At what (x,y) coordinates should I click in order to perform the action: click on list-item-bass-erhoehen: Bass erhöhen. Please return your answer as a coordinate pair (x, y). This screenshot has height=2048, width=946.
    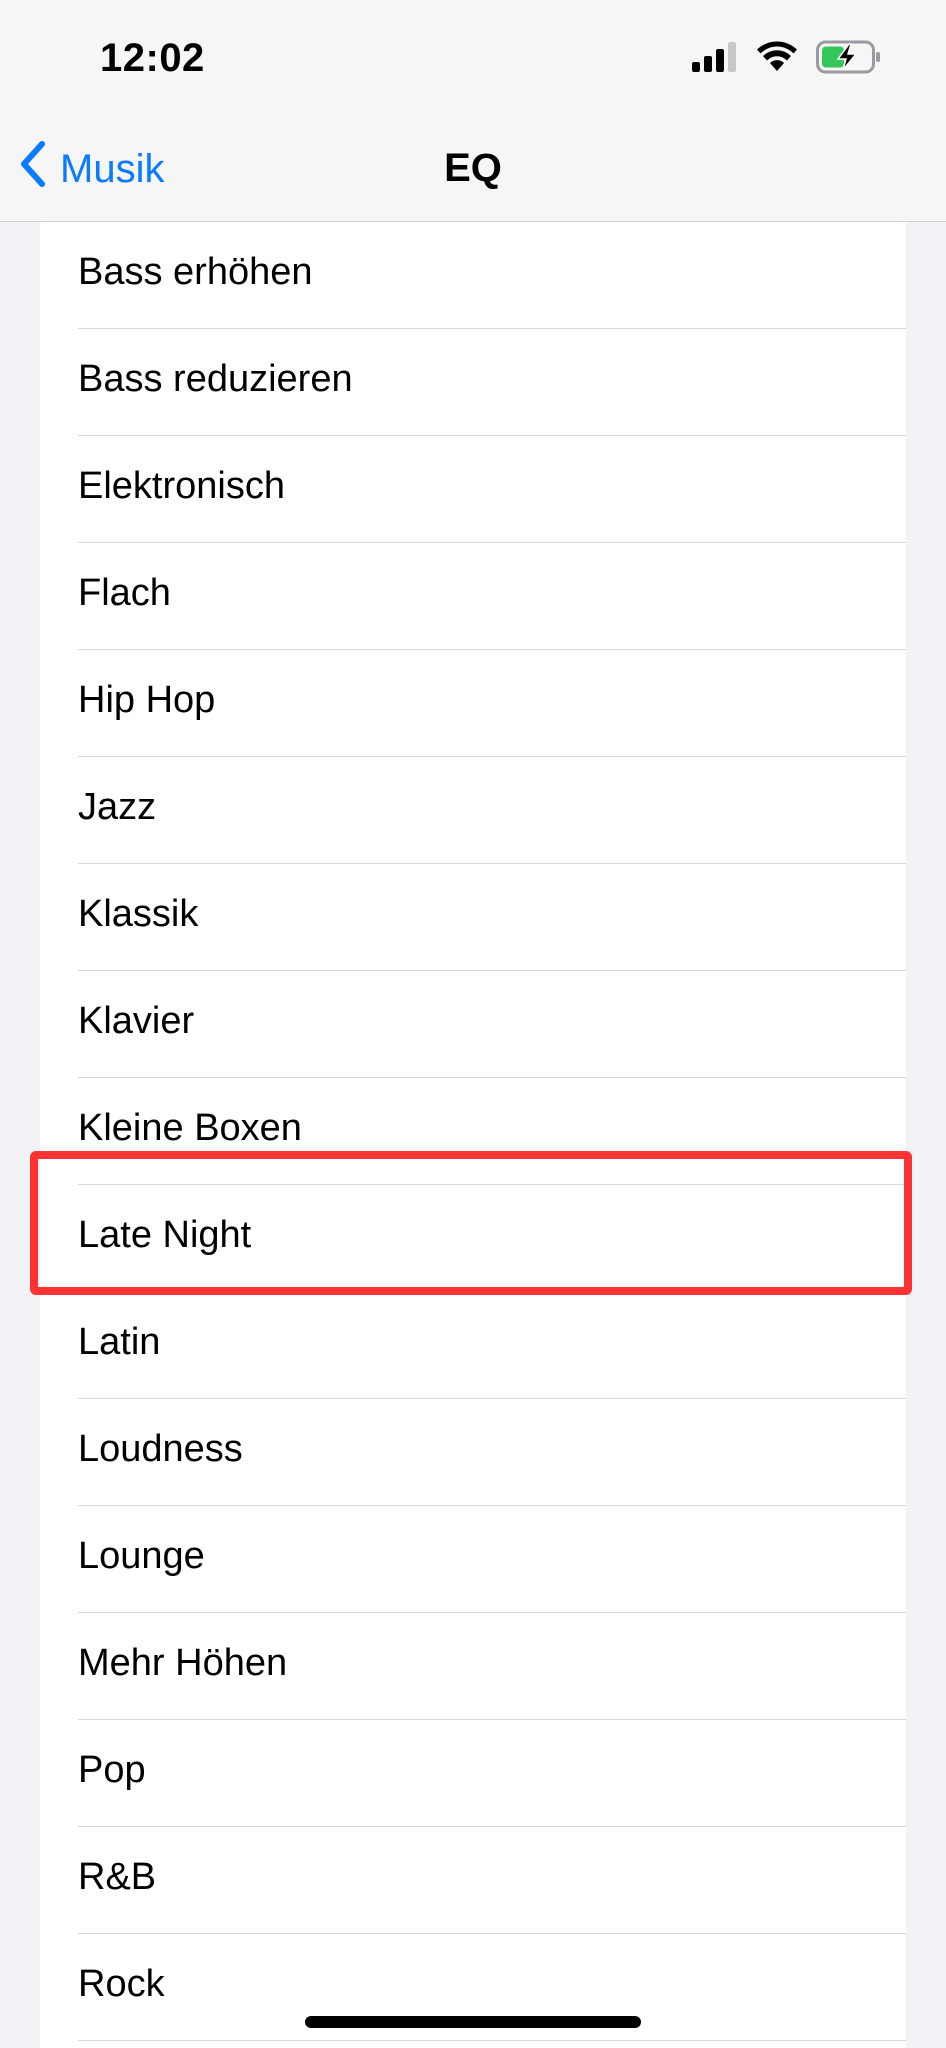
    Looking at the image, I should click on (473, 275).